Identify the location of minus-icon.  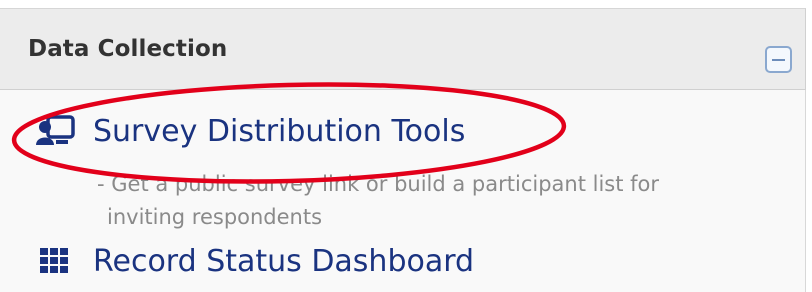
(778, 59).